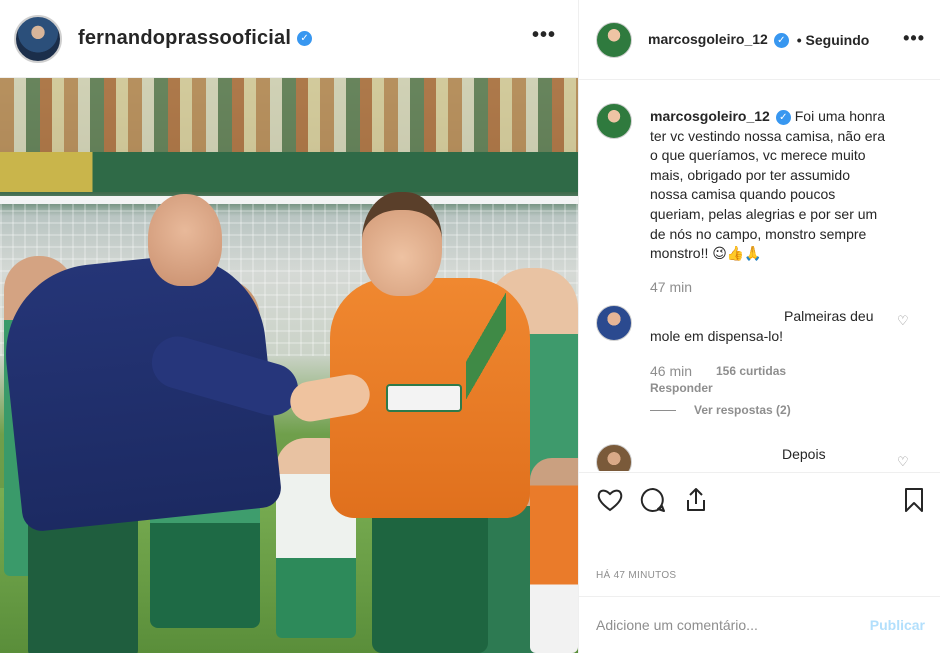  Describe the element at coordinates (710, 116) in the screenshot. I see `caption-username: marcosgoleiro_12` at that location.